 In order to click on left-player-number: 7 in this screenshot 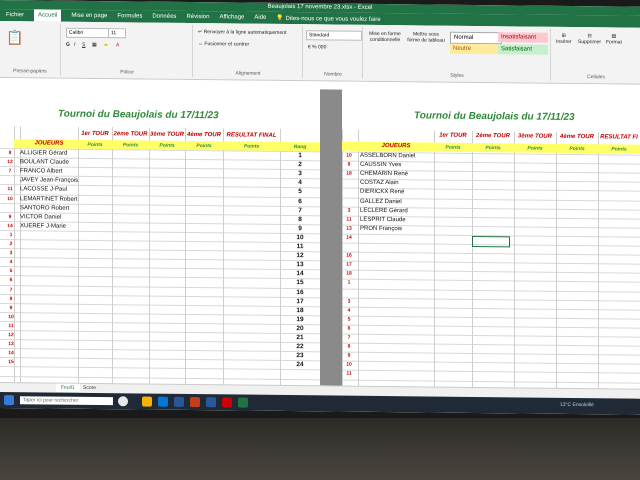, I will do `click(10, 171)`.